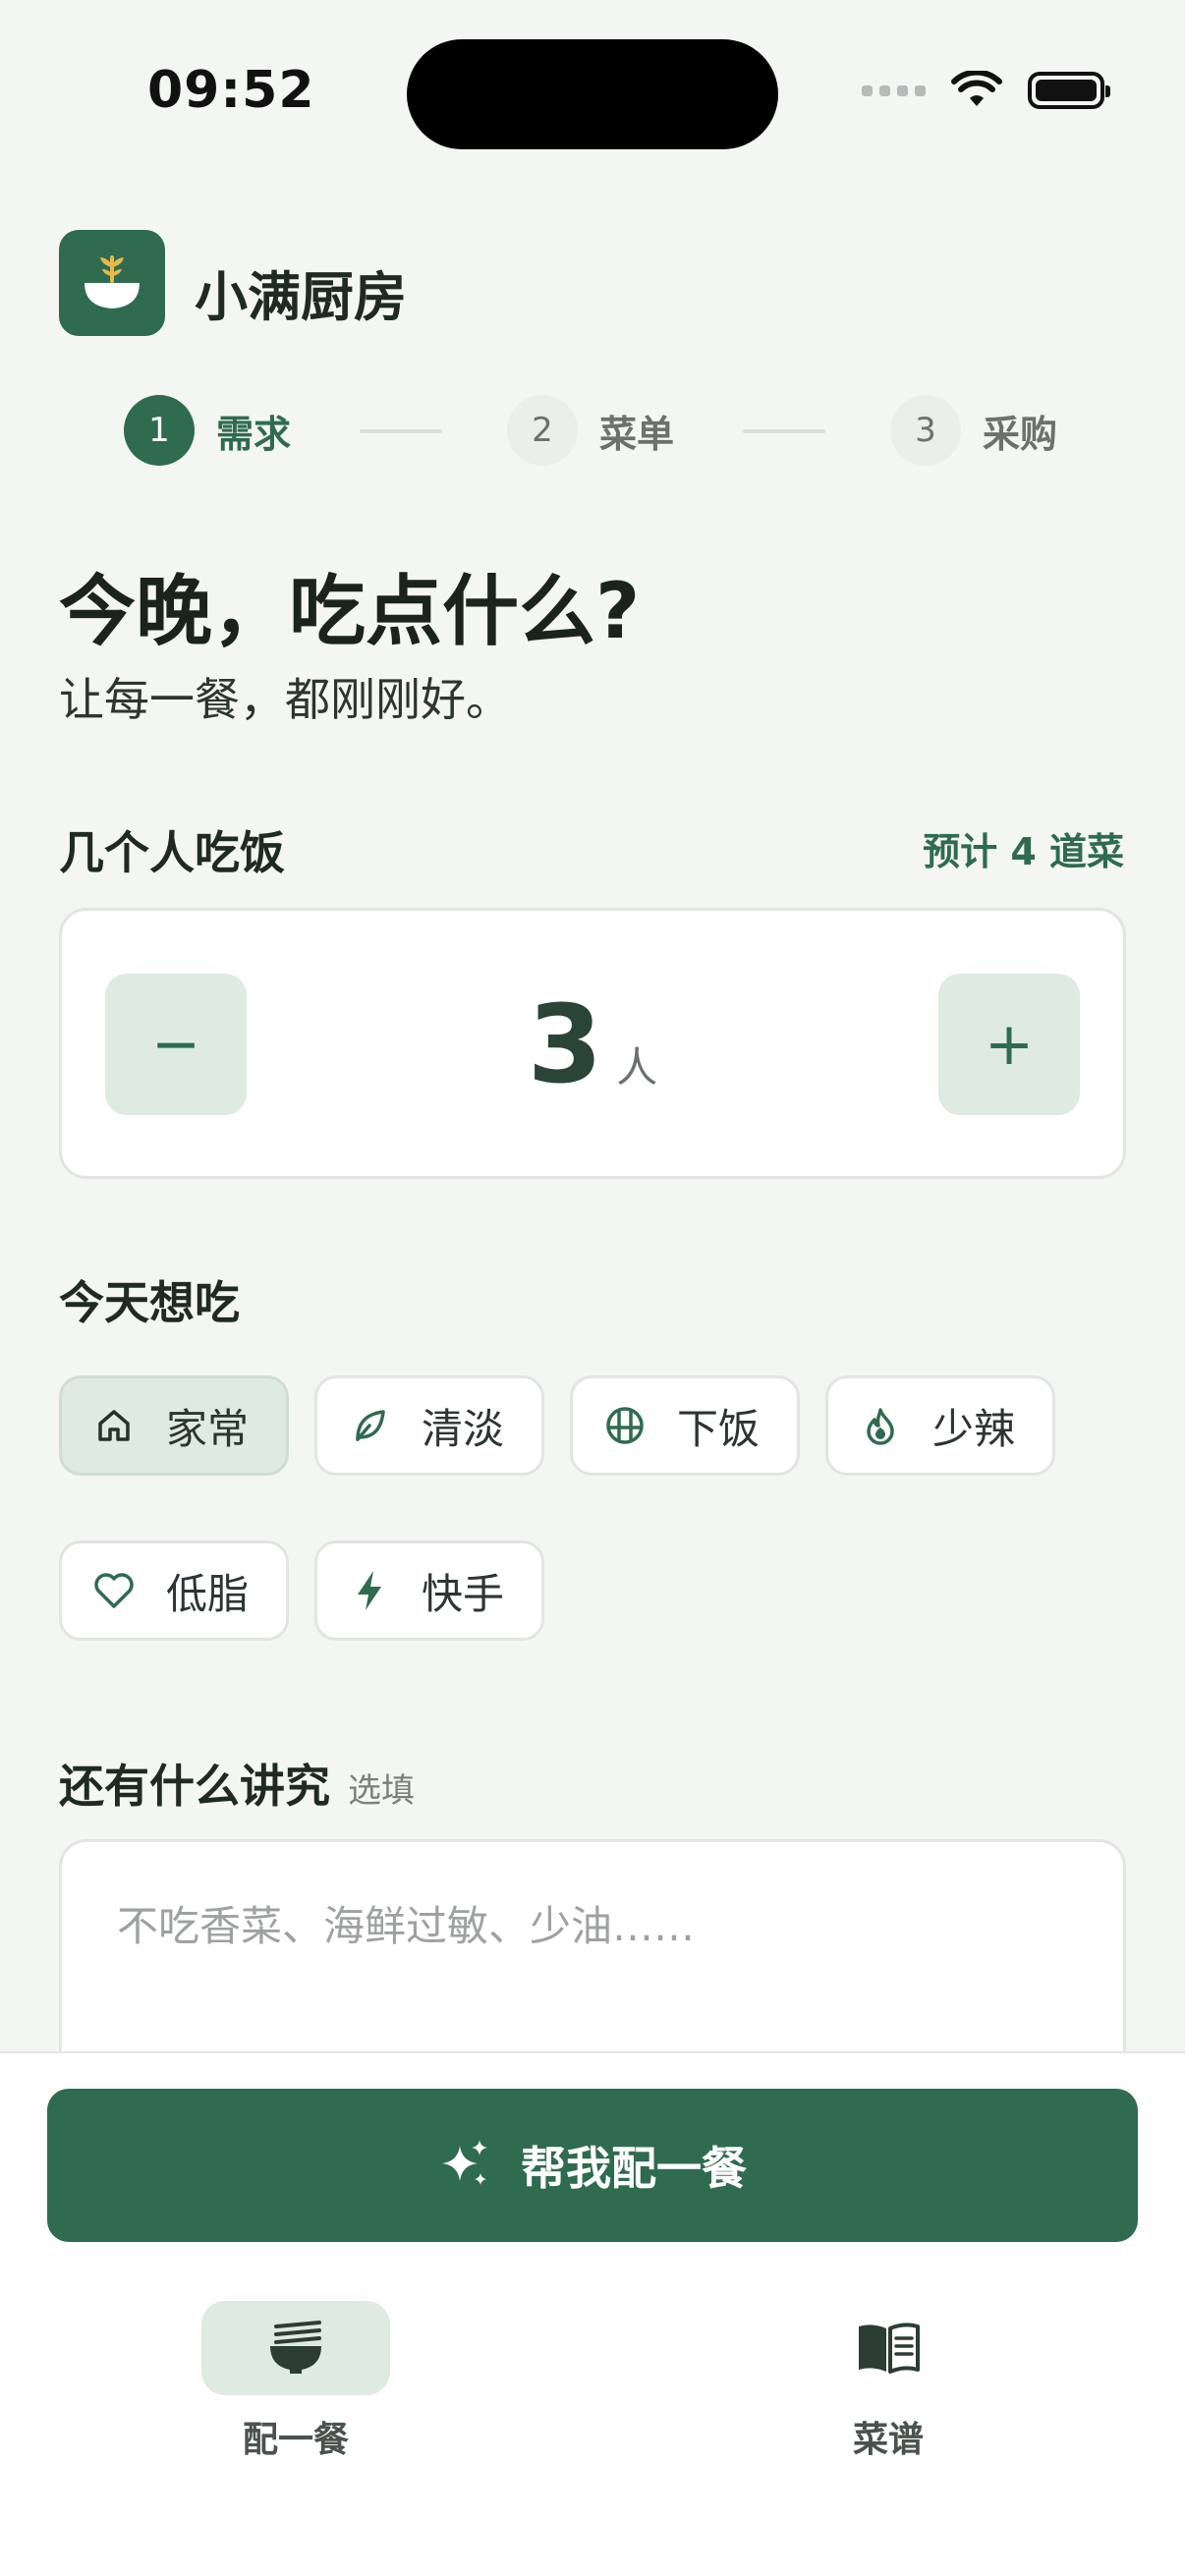  Describe the element at coordinates (625, 1425) in the screenshot. I see `rice-bowl-icon` at that location.